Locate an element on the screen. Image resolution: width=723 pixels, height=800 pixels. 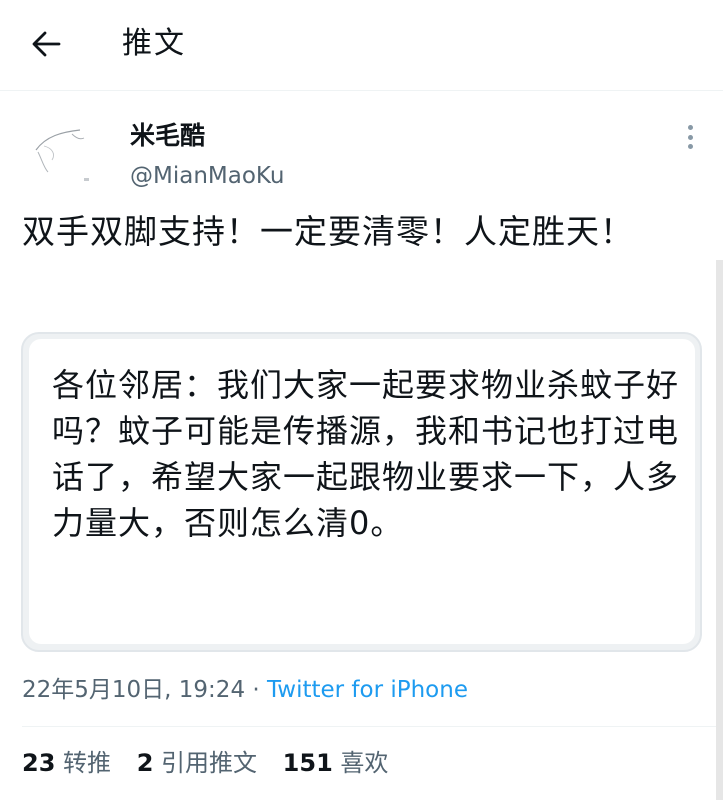
quotes-count: 2 is located at coordinates (145, 763).